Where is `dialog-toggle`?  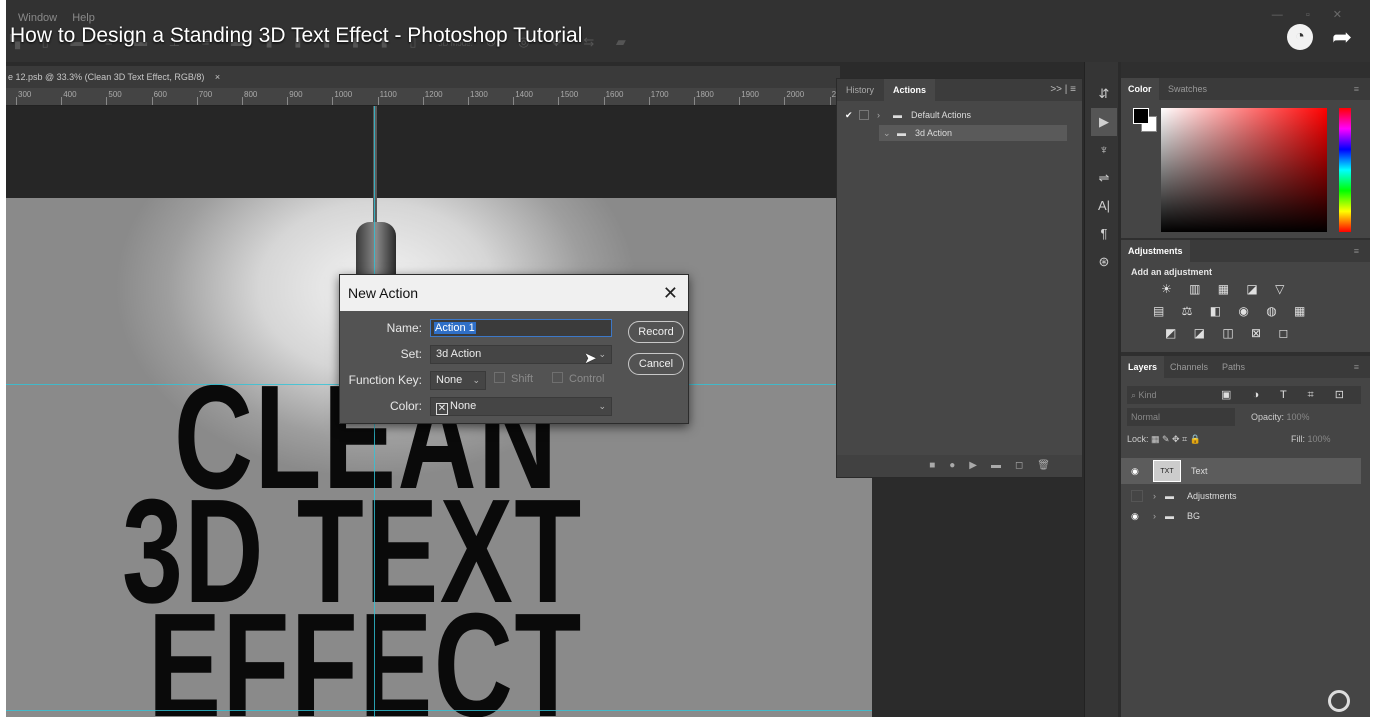 dialog-toggle is located at coordinates (864, 115).